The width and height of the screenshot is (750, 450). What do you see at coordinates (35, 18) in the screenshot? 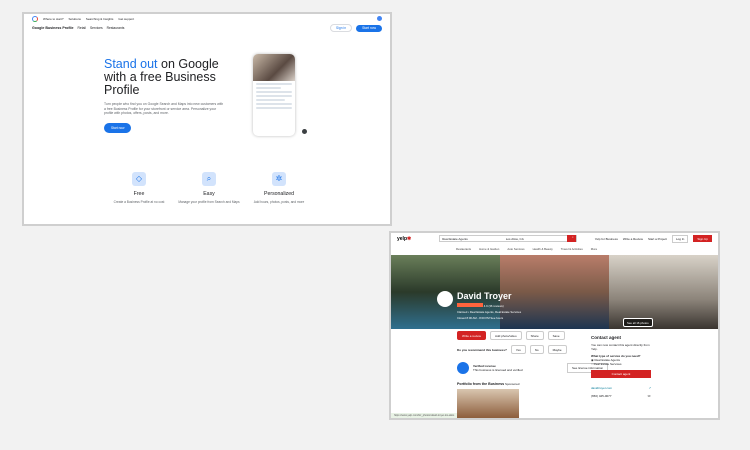
I see `google-logo-icon` at bounding box center [35, 18].